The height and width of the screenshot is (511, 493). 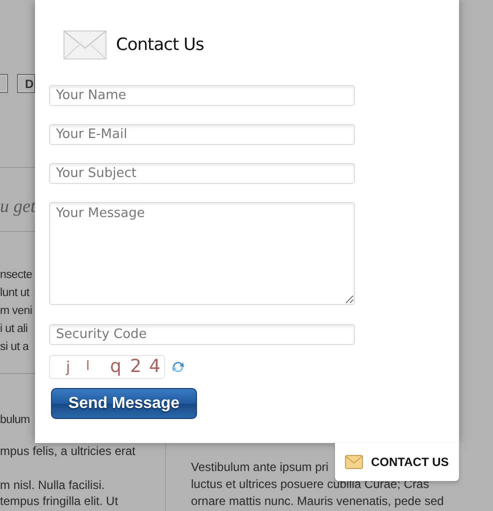 I want to click on text-line: si ut a, so click(x=15, y=347).